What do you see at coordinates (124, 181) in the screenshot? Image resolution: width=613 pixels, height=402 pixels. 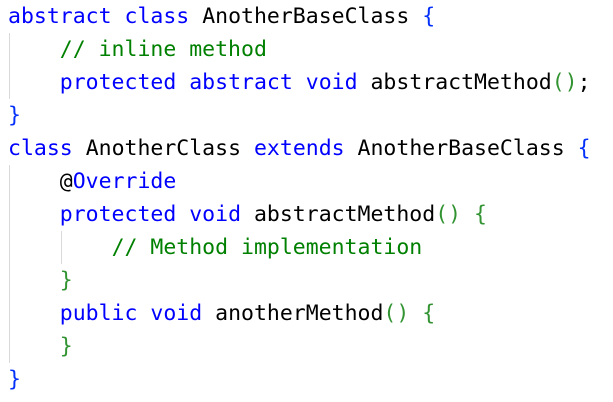 I see `code-token-keyword: Override` at bounding box center [124, 181].